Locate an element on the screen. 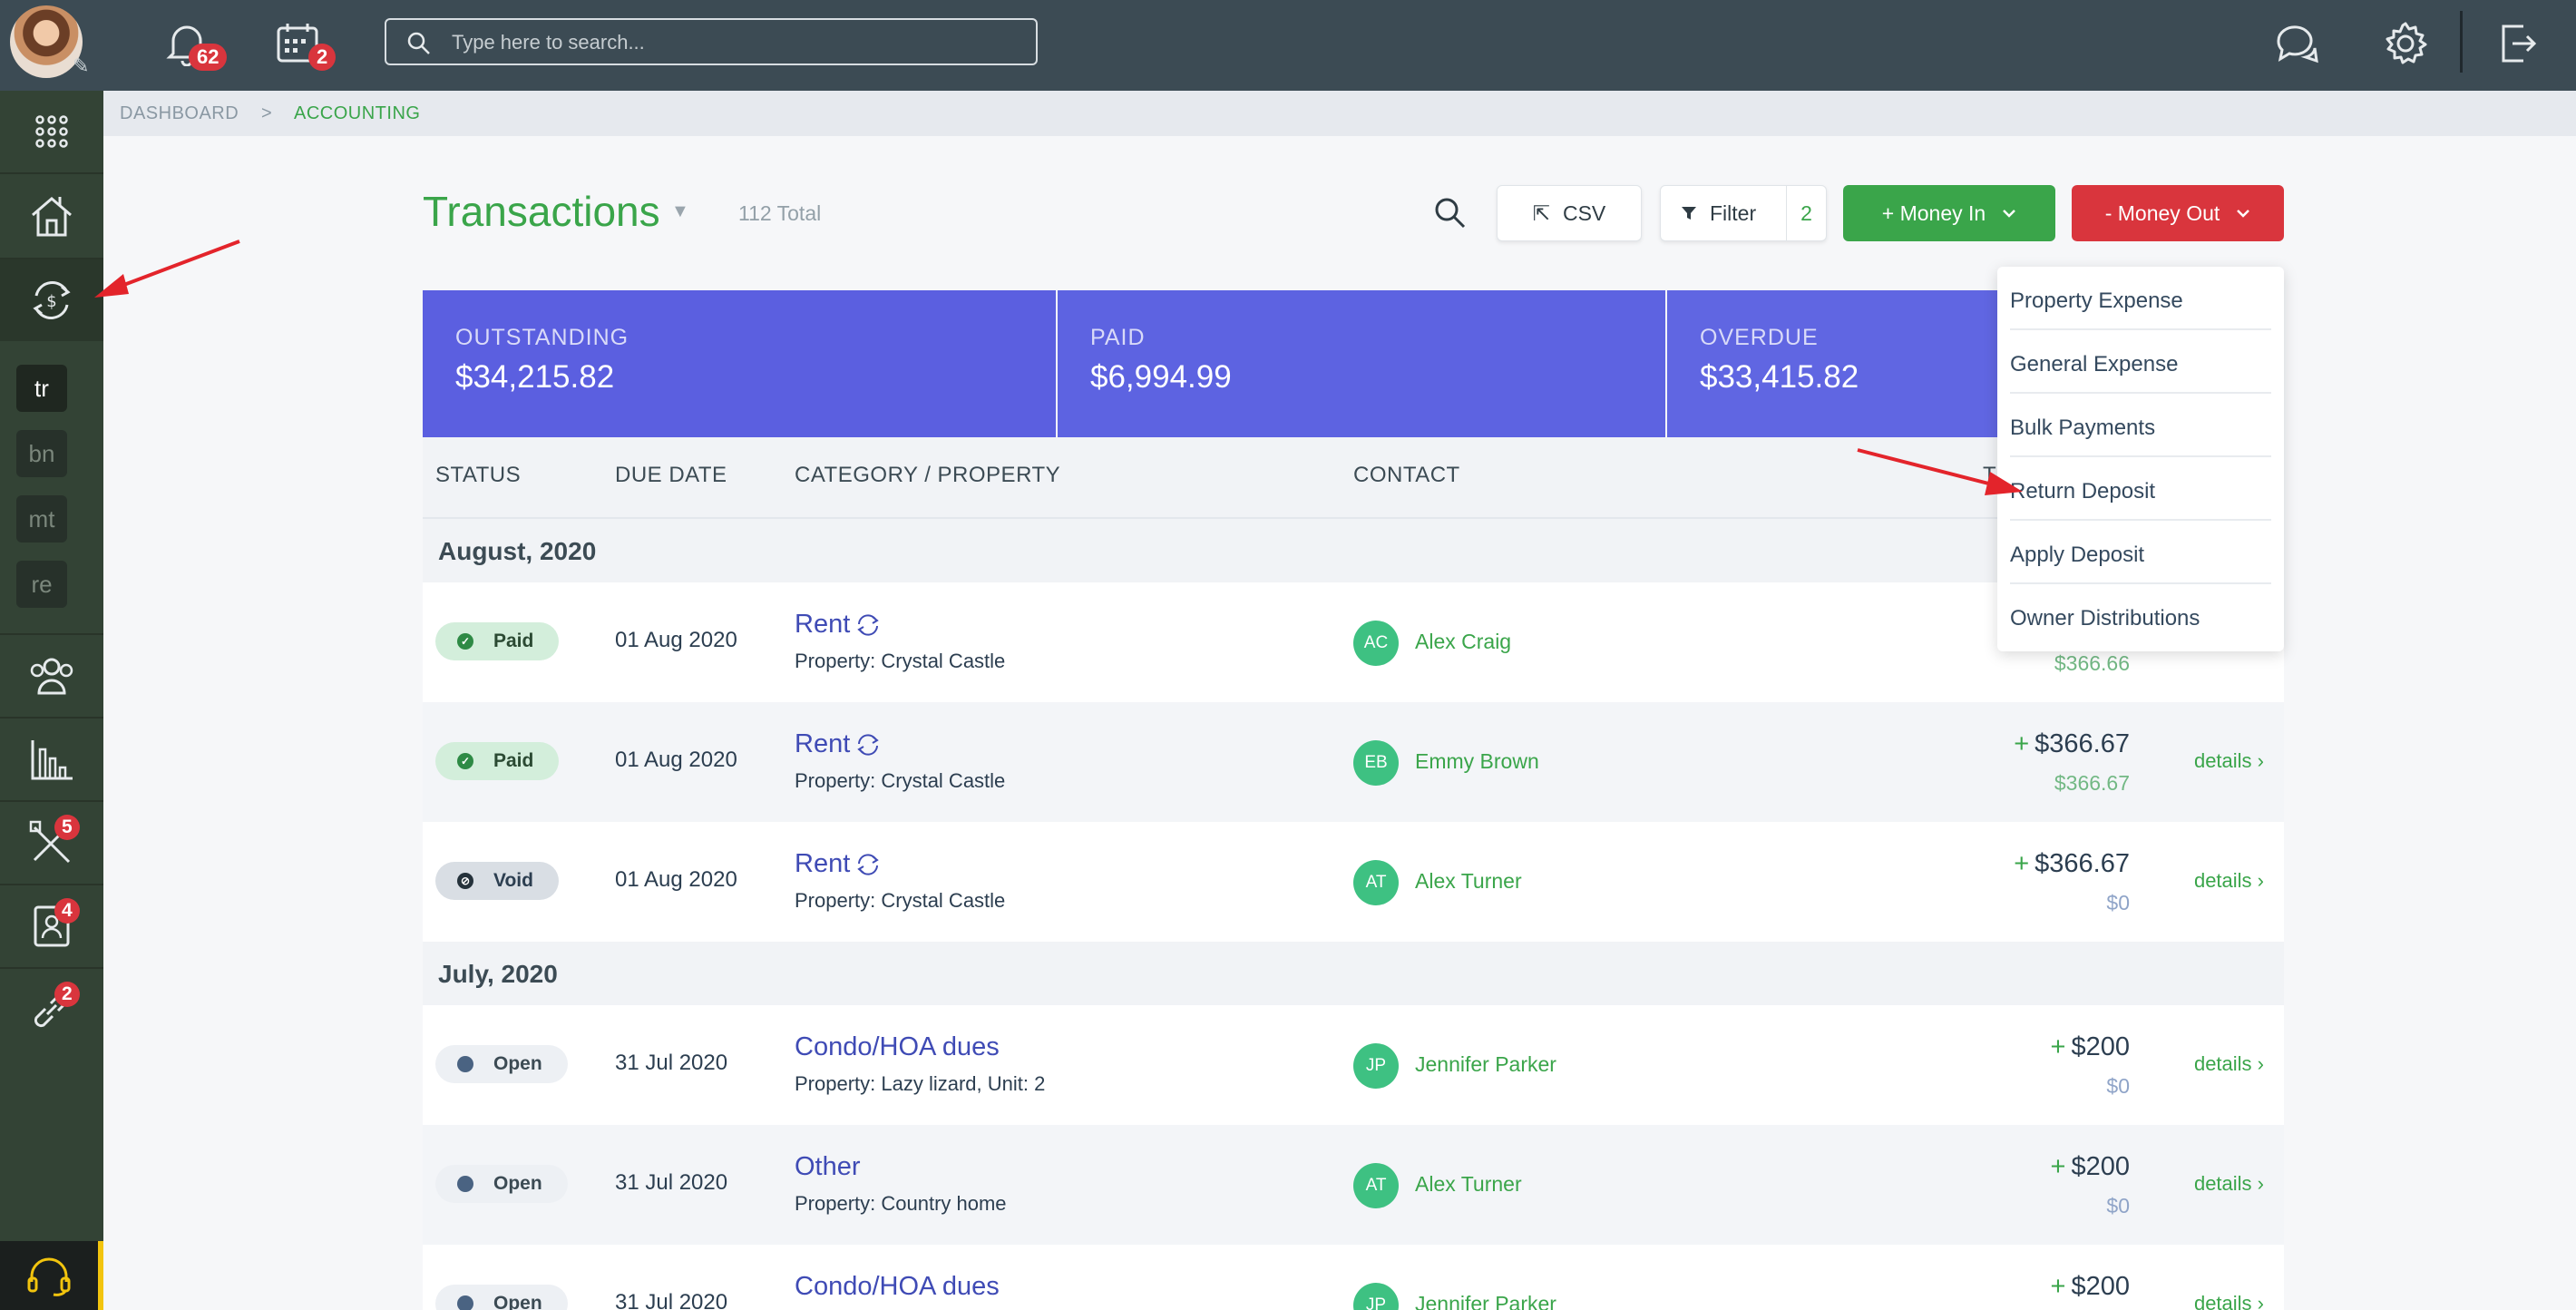 This screenshot has width=2576, height=1310. settings-gear-icon is located at coordinates (2405, 43).